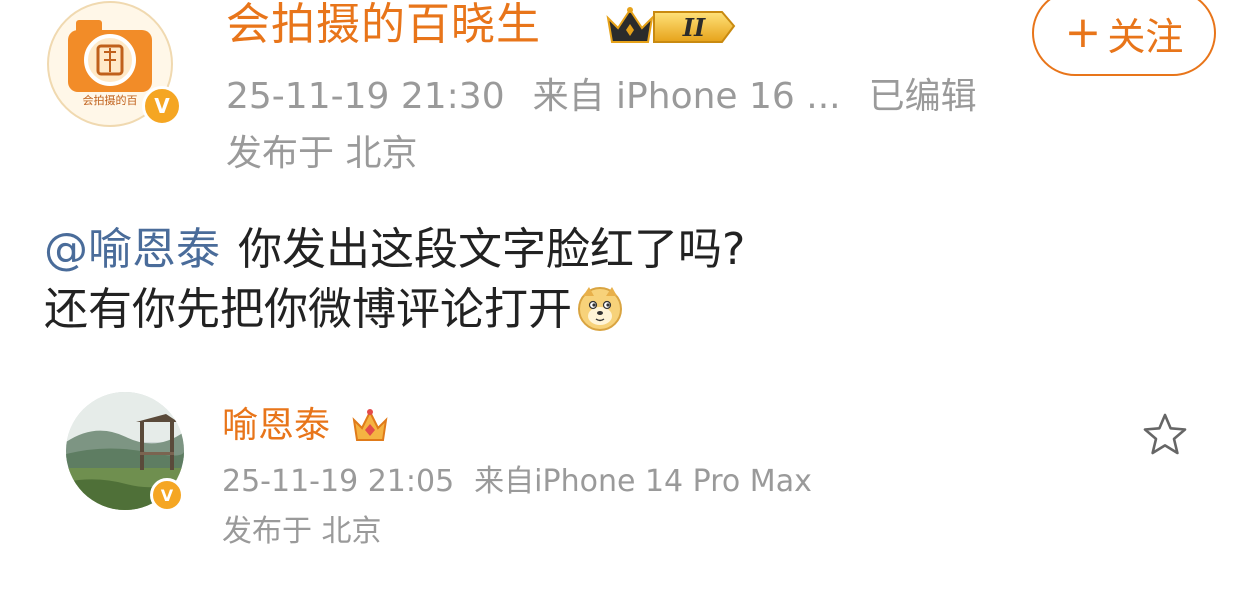 The image size is (1260, 595). I want to click on quoted-source: 来自iPhone 14 Pro Max, so click(643, 481).